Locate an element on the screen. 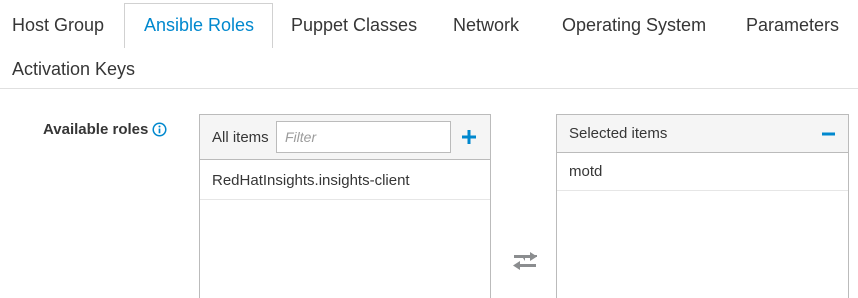  tab-network: Network is located at coordinates (486, 25).